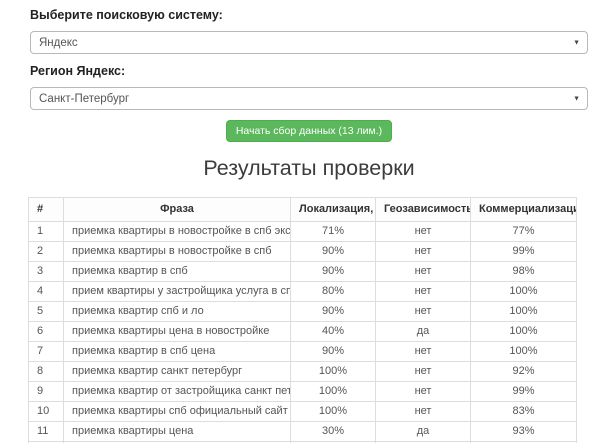 The height and width of the screenshot is (443, 600). Describe the element at coordinates (523, 231) in the screenshot. I see `commercialization-cell: 77%` at that location.